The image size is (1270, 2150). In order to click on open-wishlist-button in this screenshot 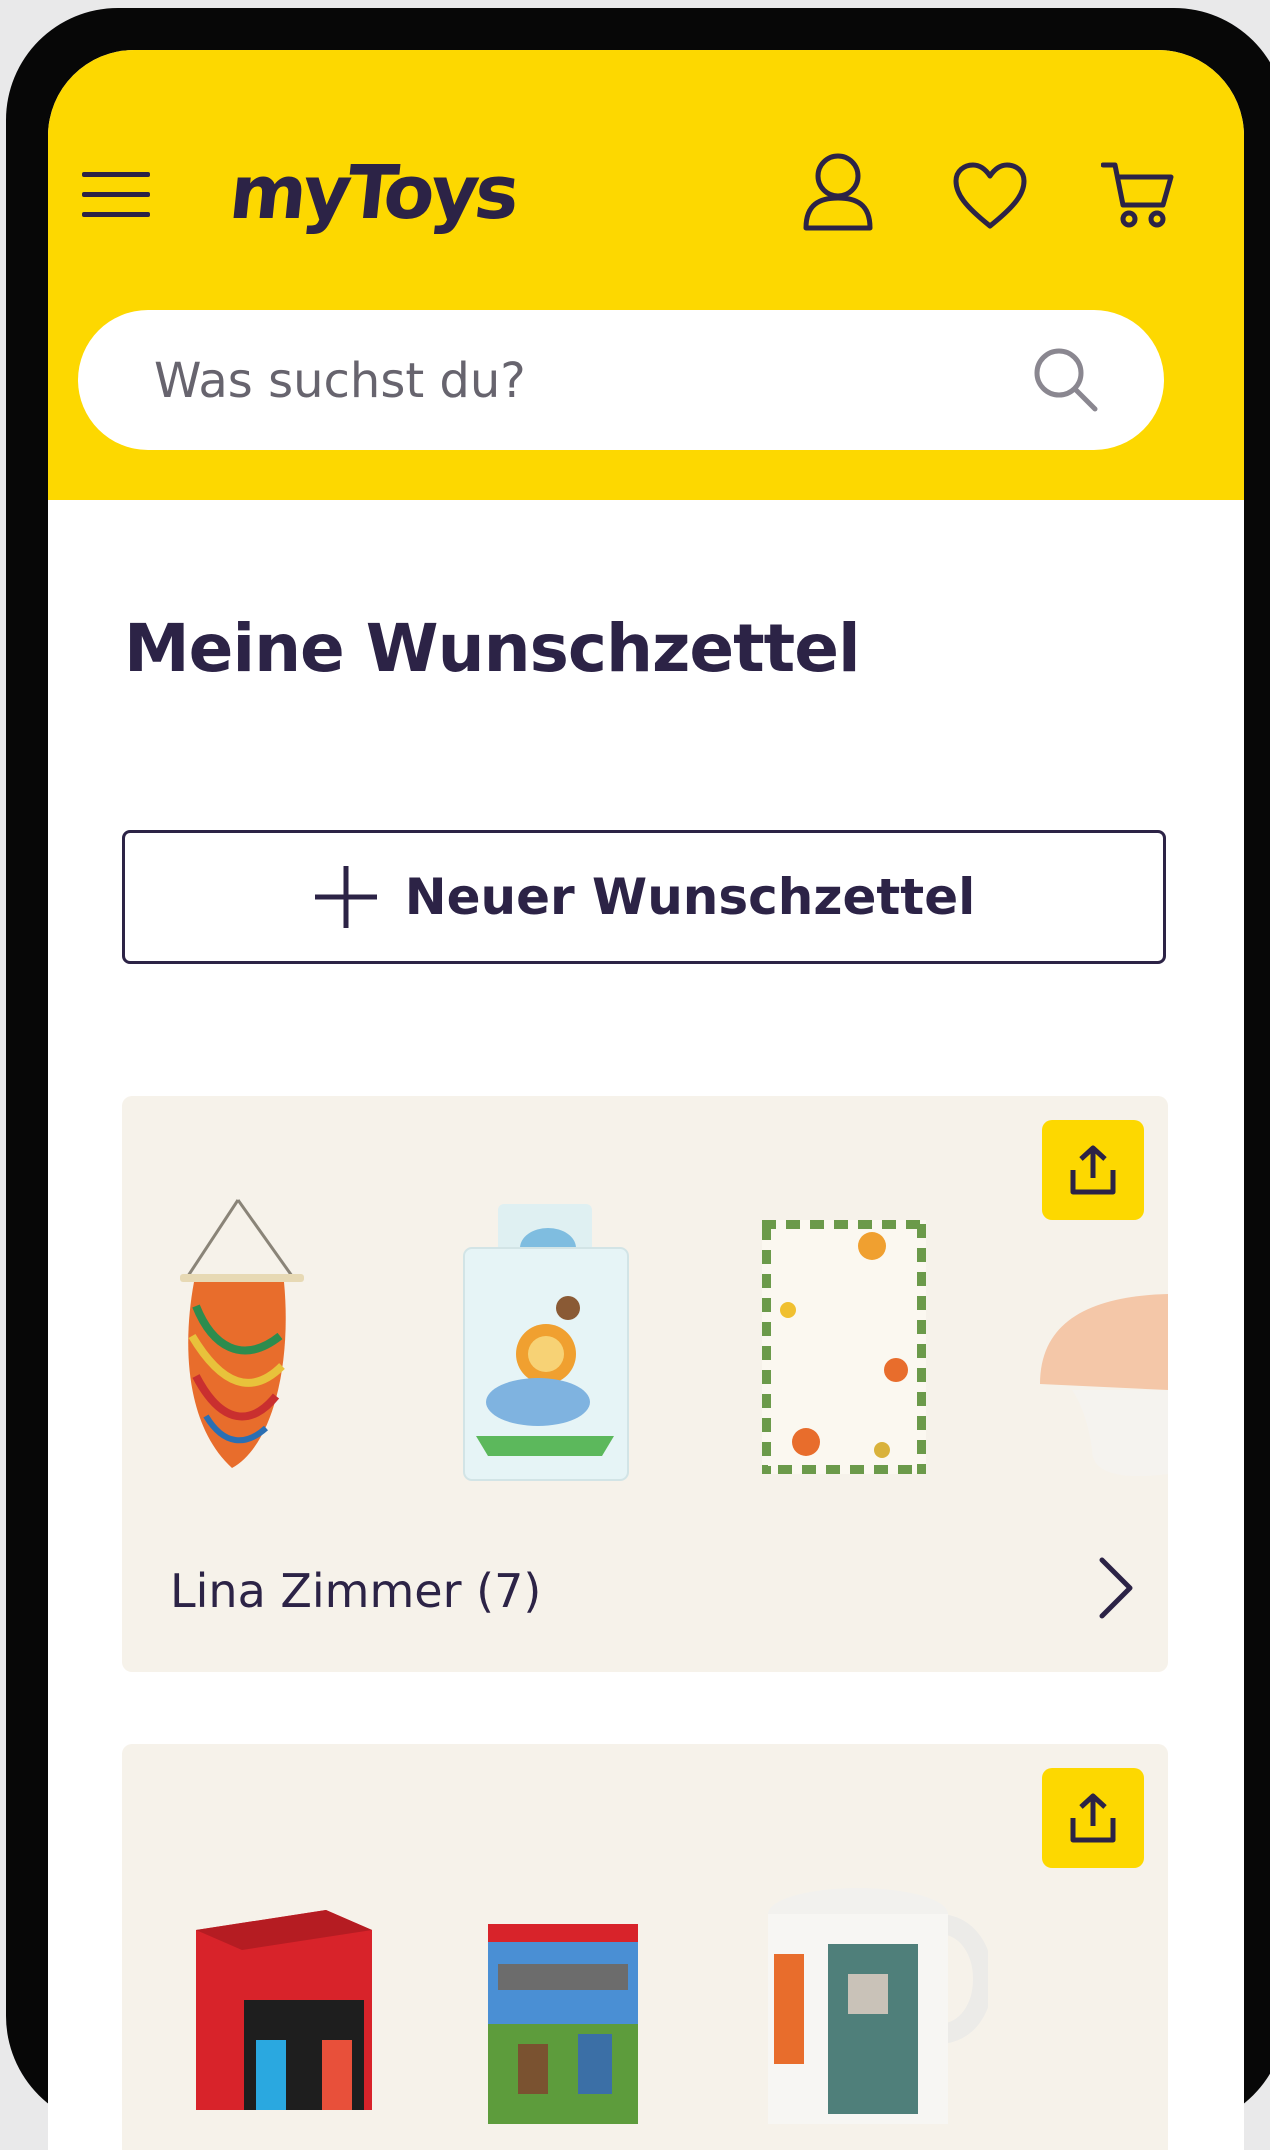, I will do `click(1116, 1590)`.